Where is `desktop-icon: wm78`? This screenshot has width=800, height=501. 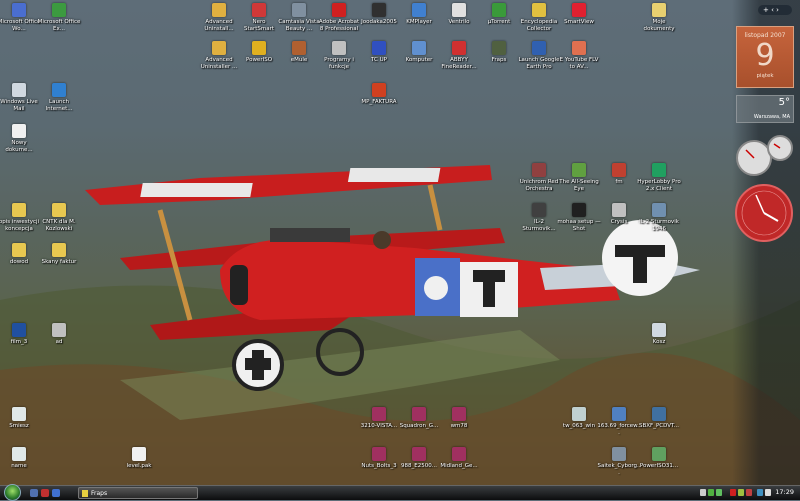
desktop-icon: wm78 is located at coordinates (459, 418).